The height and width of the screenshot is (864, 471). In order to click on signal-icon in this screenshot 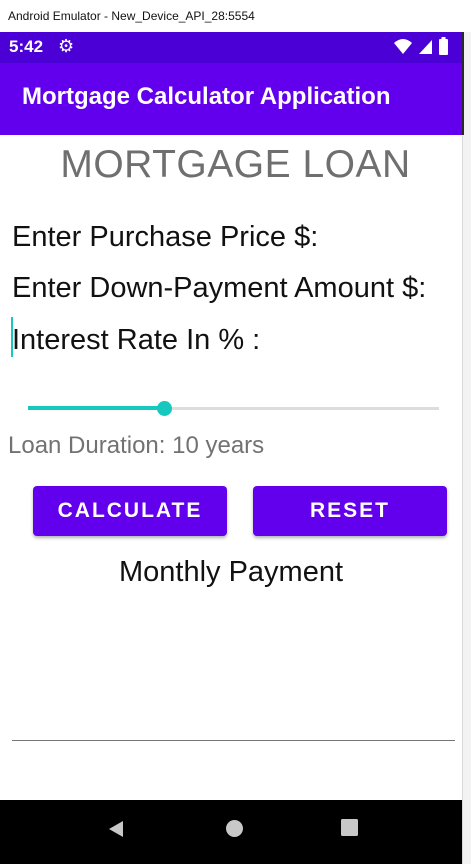, I will do `click(425, 47)`.